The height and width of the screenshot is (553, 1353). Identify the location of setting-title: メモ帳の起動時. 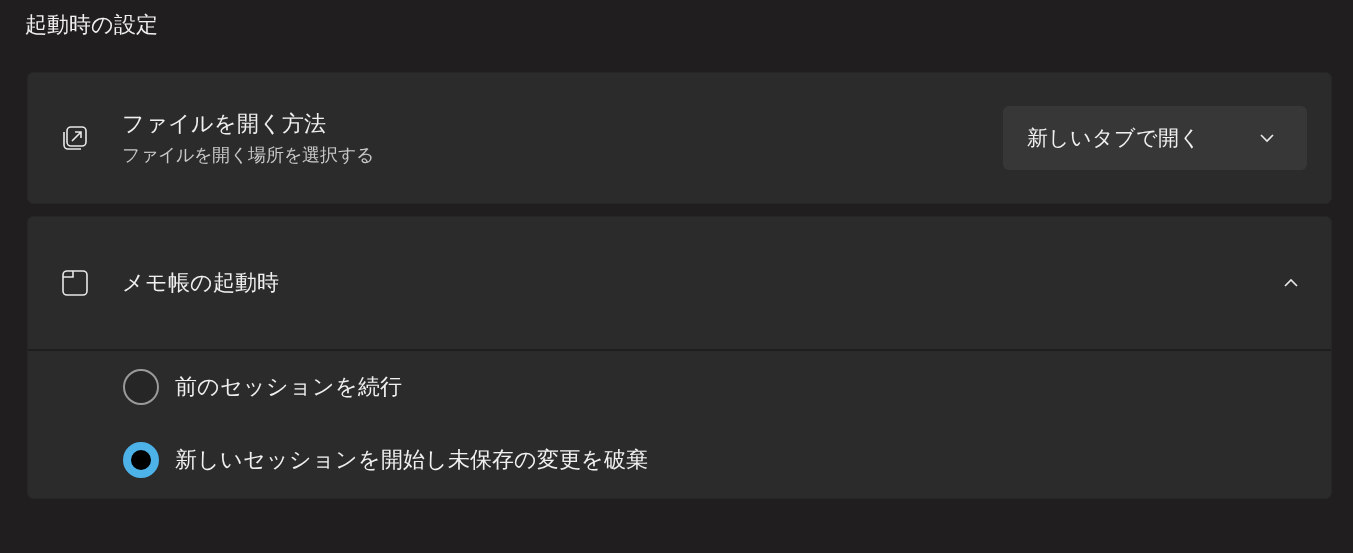
(201, 283).